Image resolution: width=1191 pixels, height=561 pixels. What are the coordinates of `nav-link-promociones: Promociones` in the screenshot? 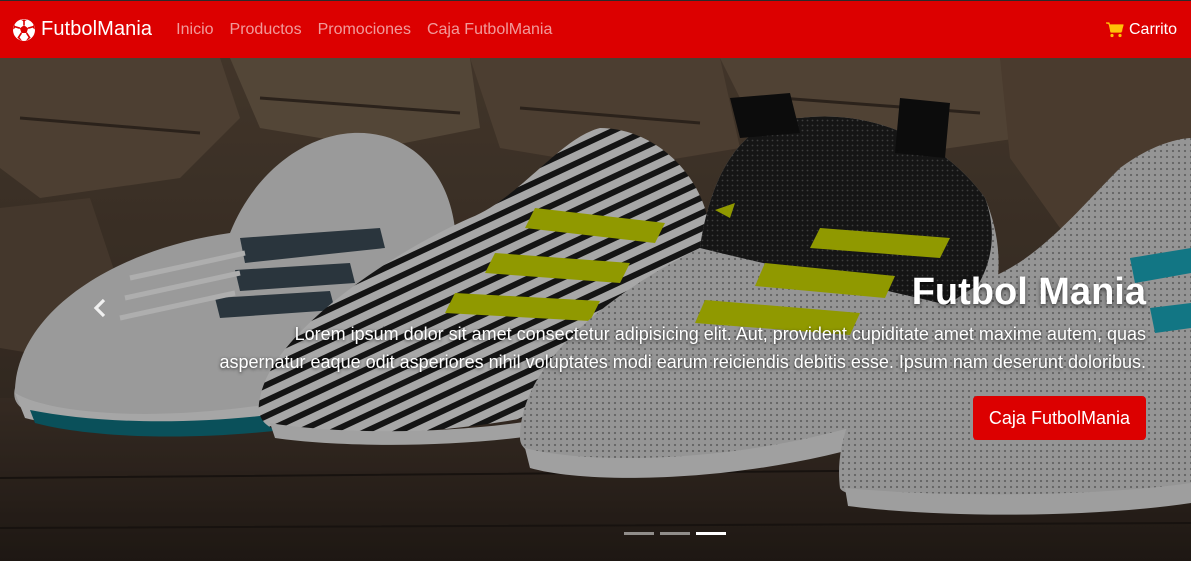 It's located at (364, 30).